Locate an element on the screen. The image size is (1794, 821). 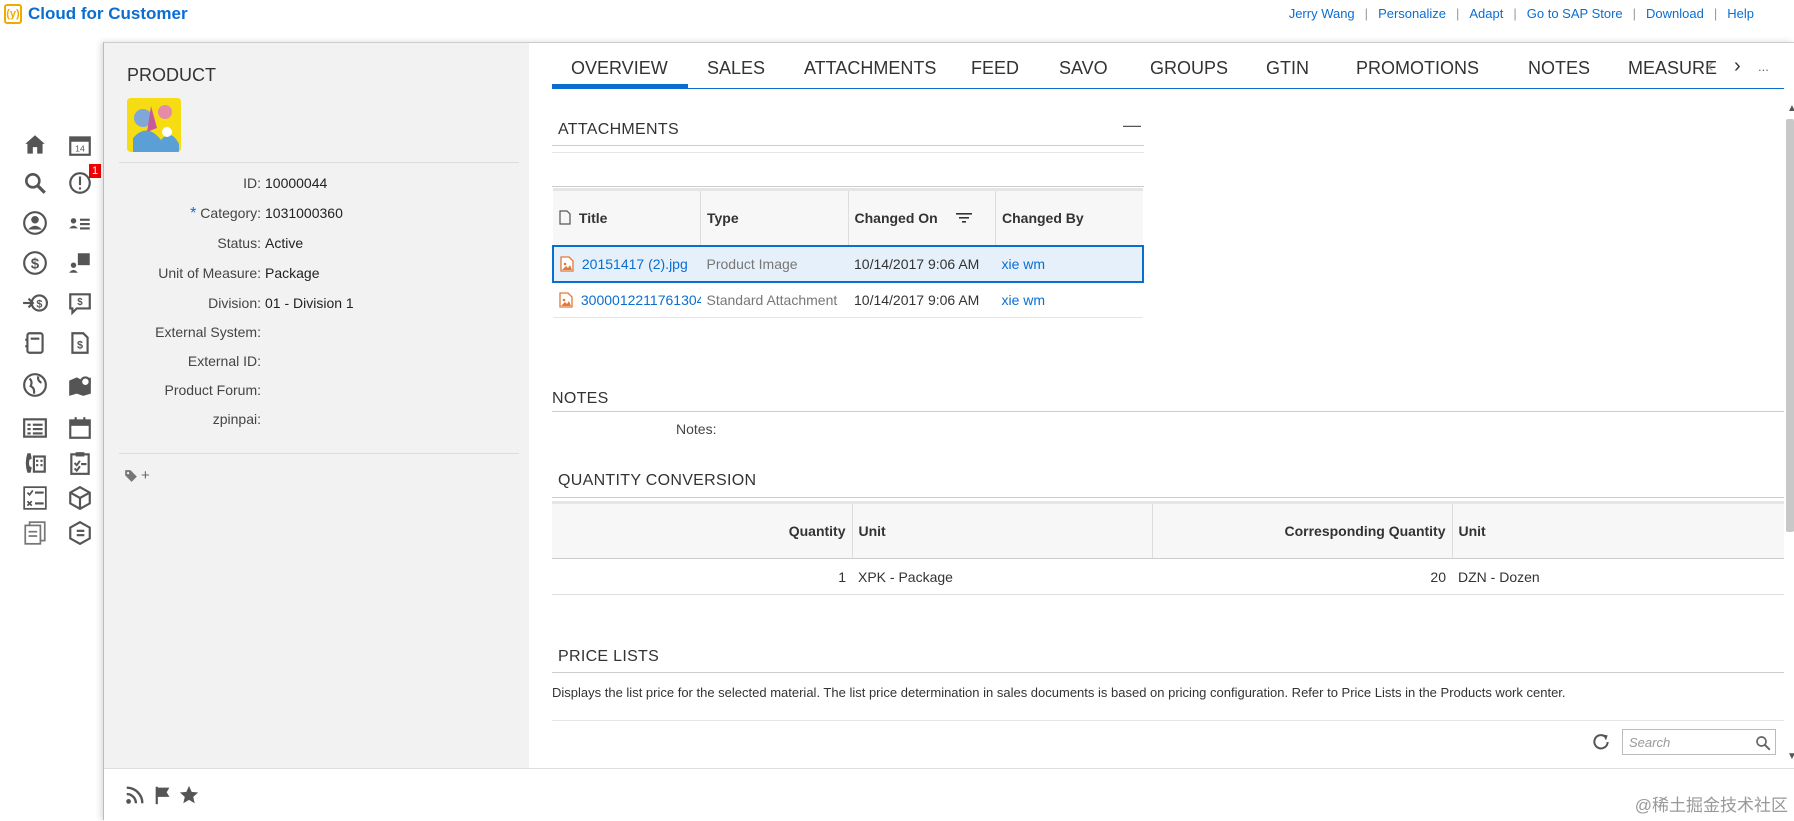
dollar-icon: $ is located at coordinates (35, 263).